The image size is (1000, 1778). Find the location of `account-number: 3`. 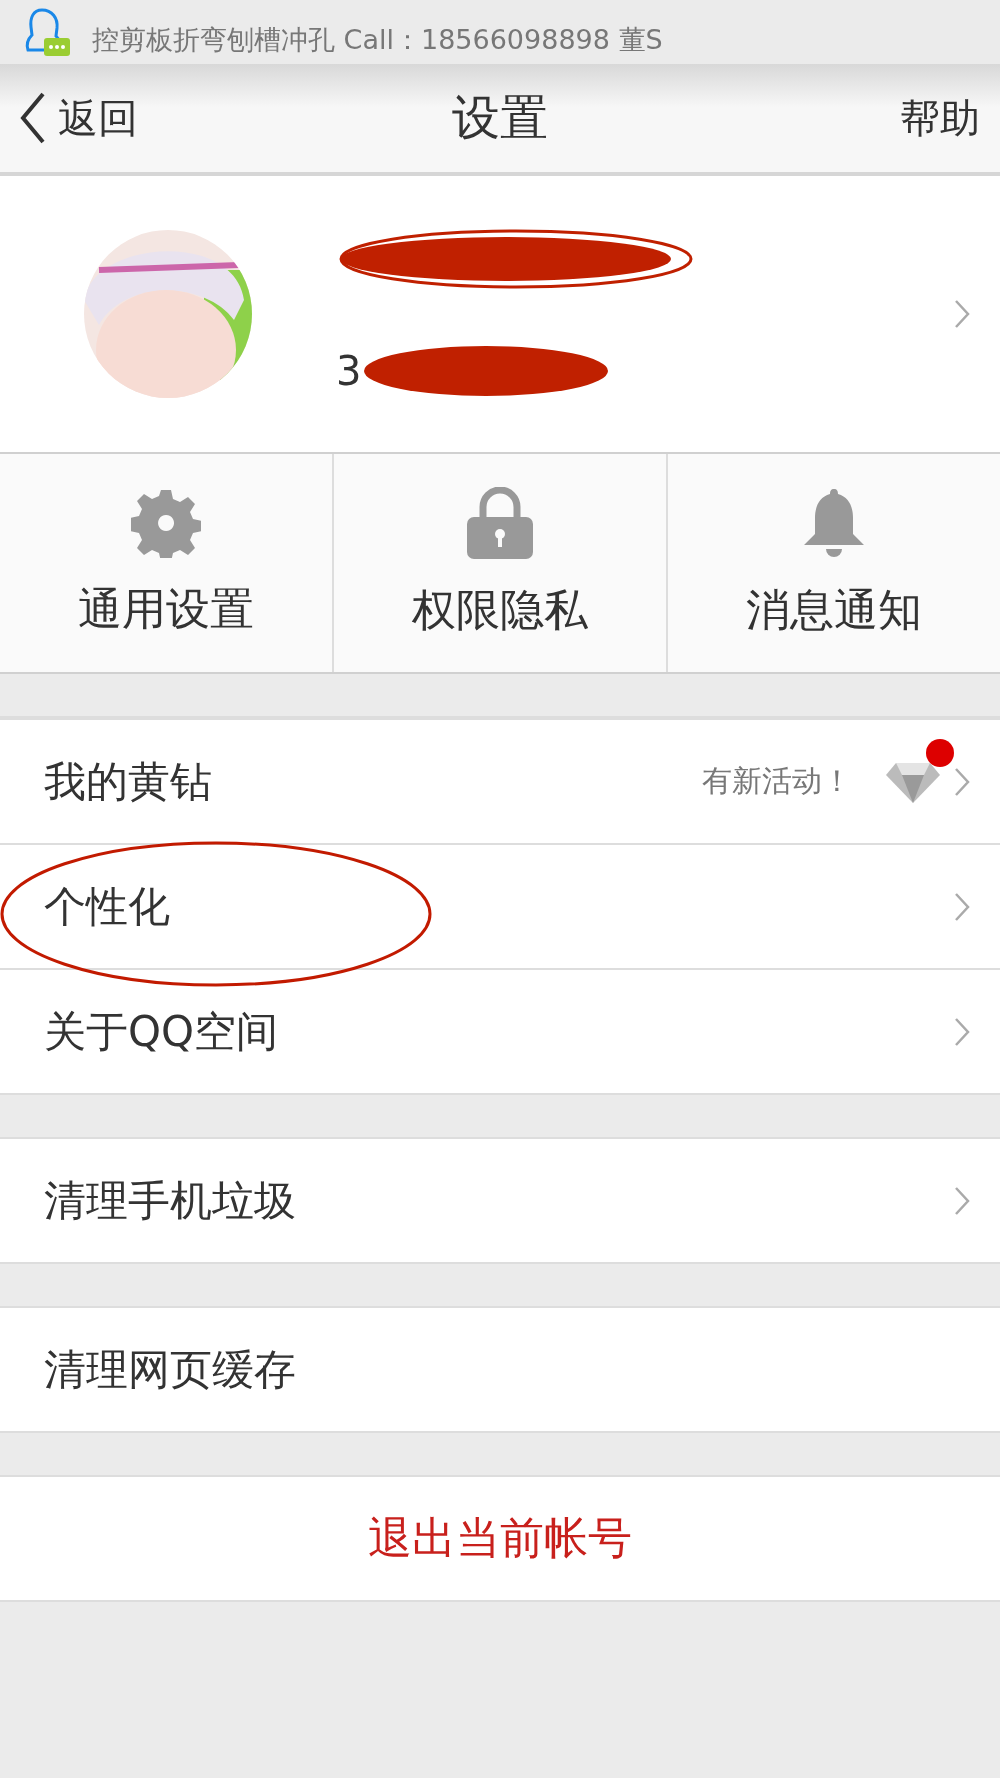

account-number: 3 is located at coordinates (349, 371).